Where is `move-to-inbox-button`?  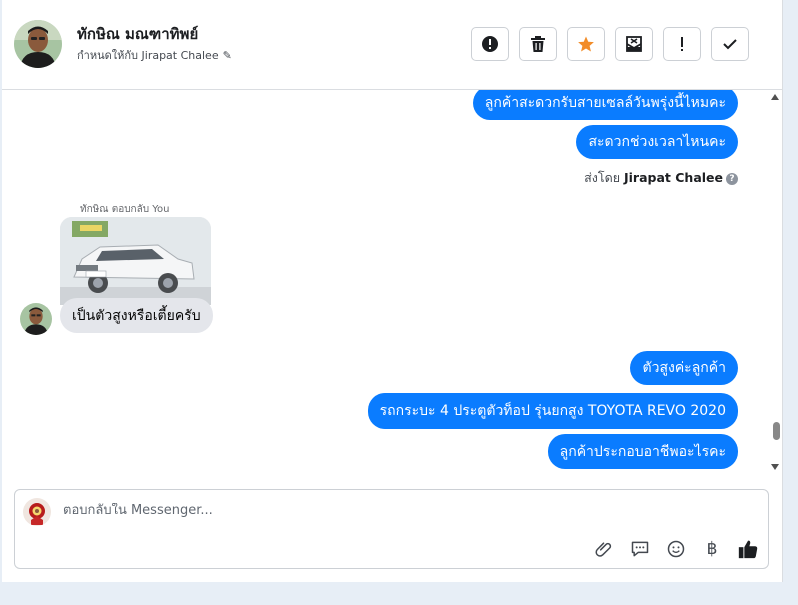
move-to-inbox-button is located at coordinates (634, 44).